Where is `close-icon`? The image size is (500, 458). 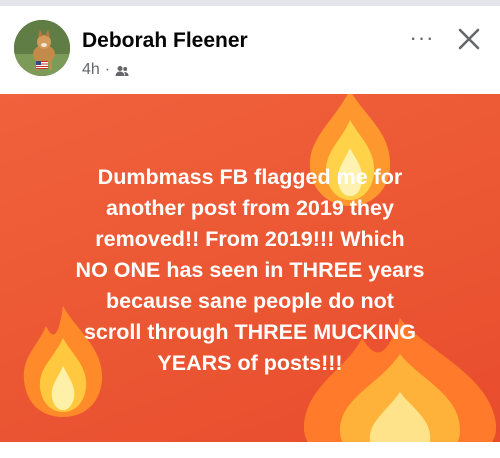 close-icon is located at coordinates (469, 39).